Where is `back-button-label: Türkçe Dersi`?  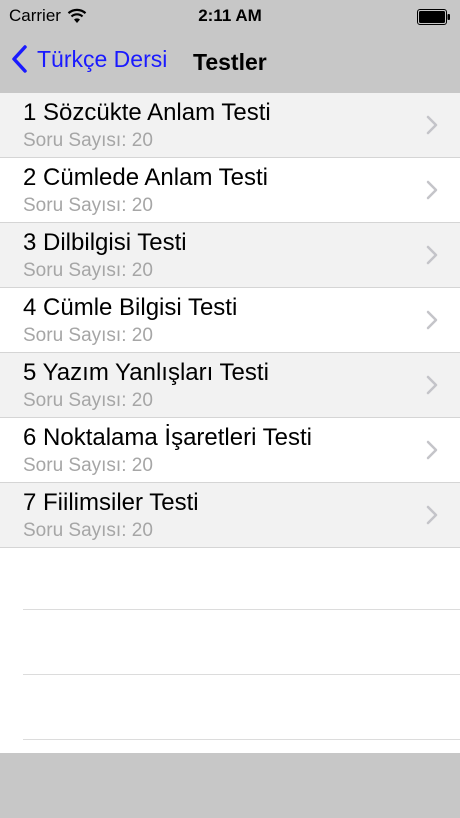 back-button-label: Türkçe Dersi is located at coordinates (102, 58).